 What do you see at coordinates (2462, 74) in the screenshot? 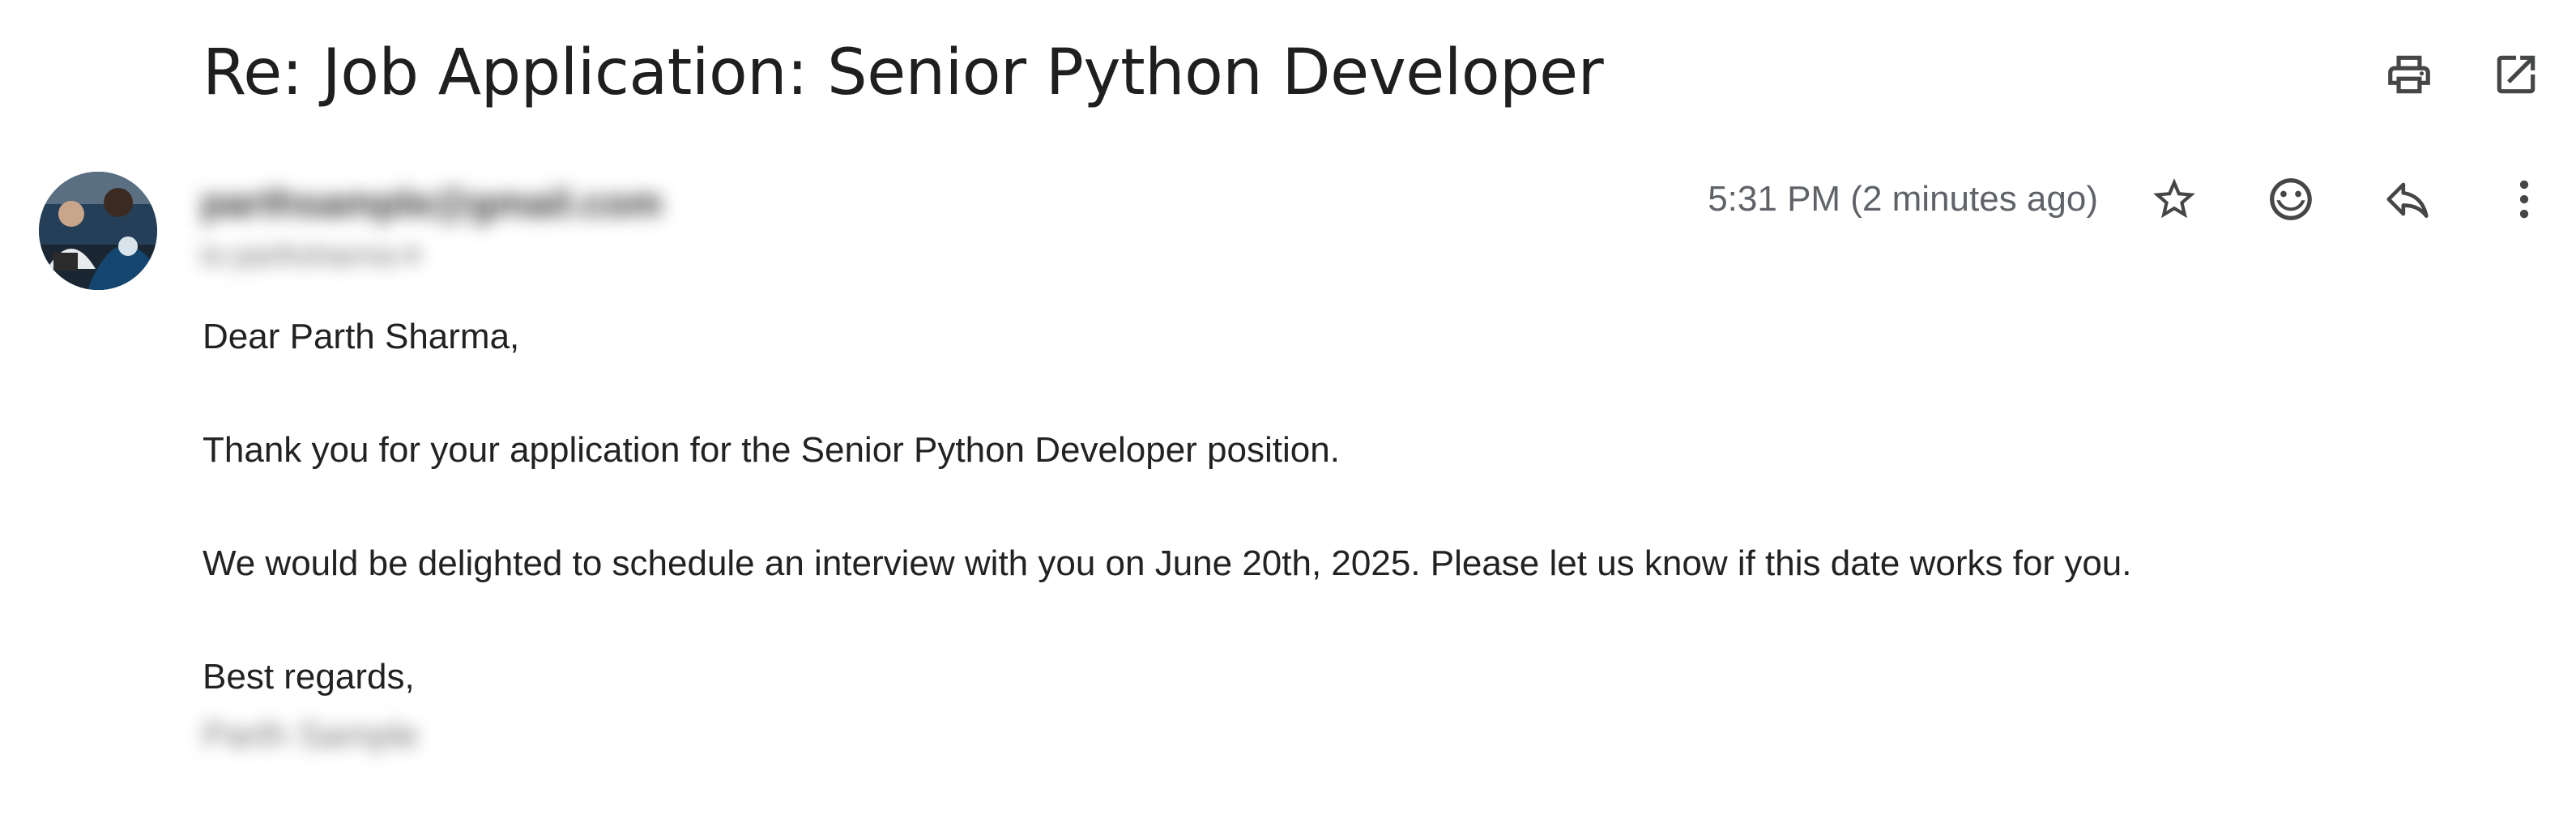
I see `thread-actions` at bounding box center [2462, 74].